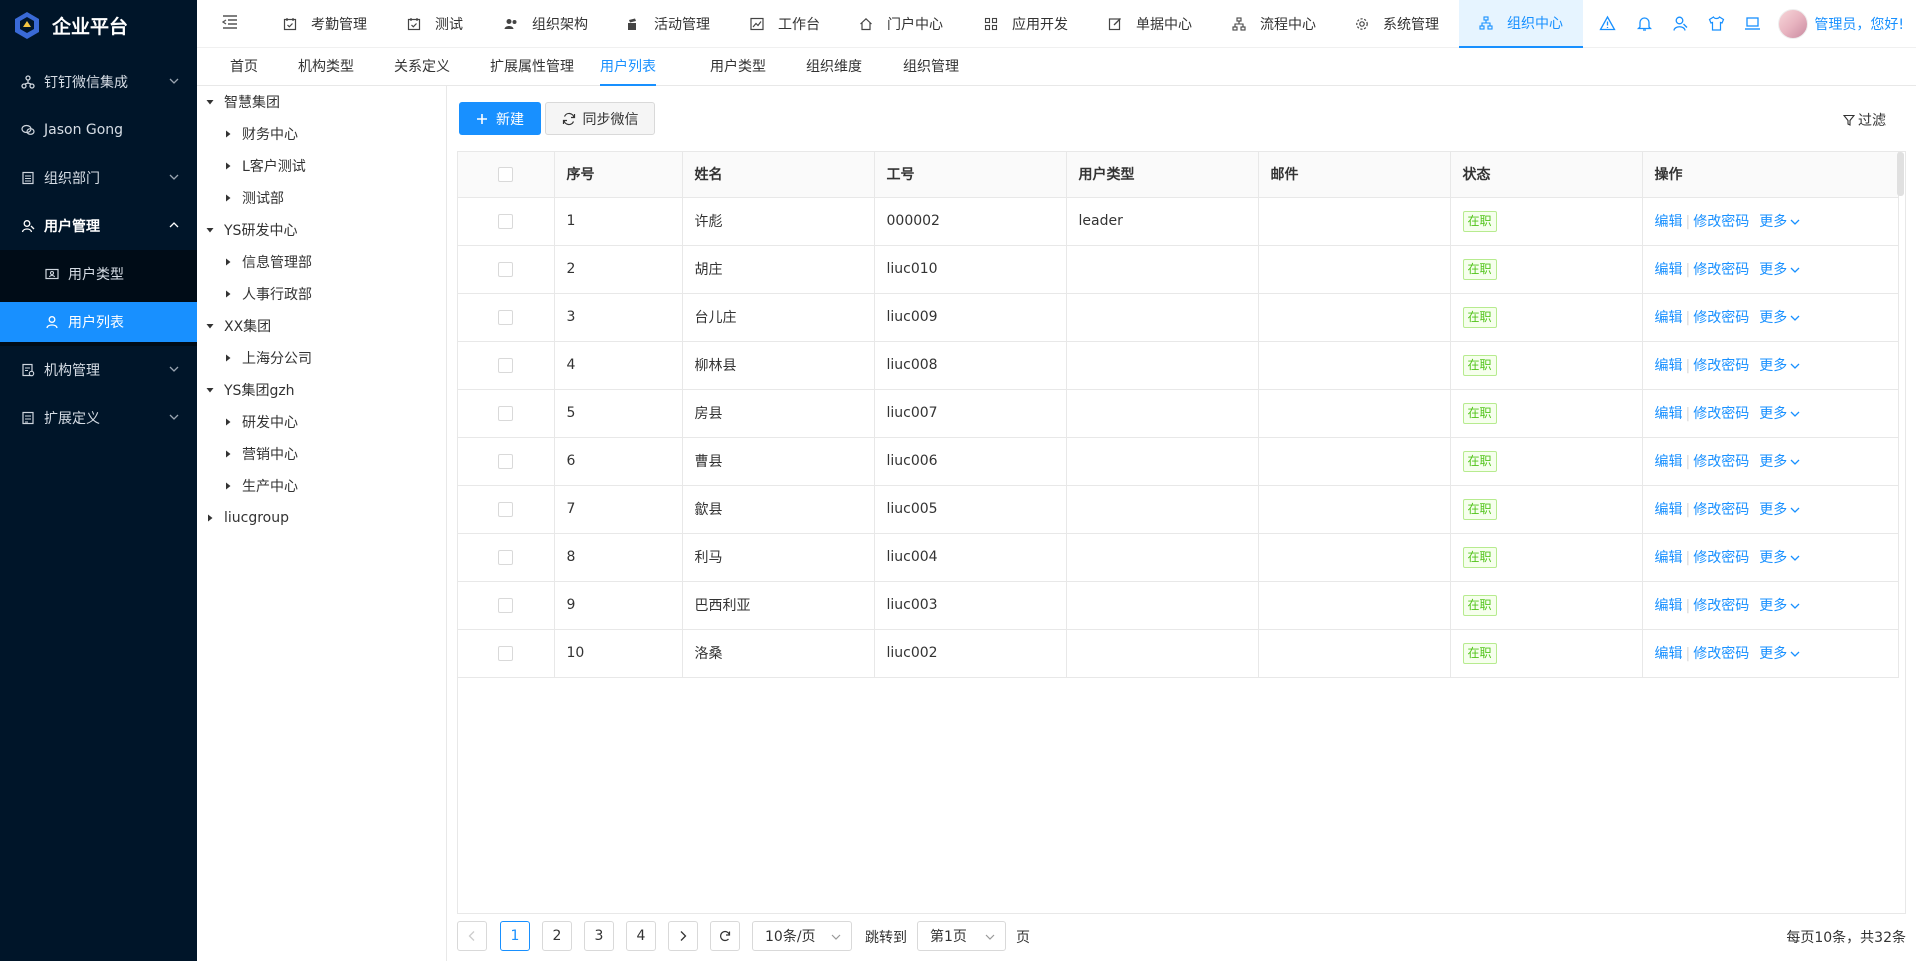  I want to click on tree-node: 研发中心, so click(260, 422).